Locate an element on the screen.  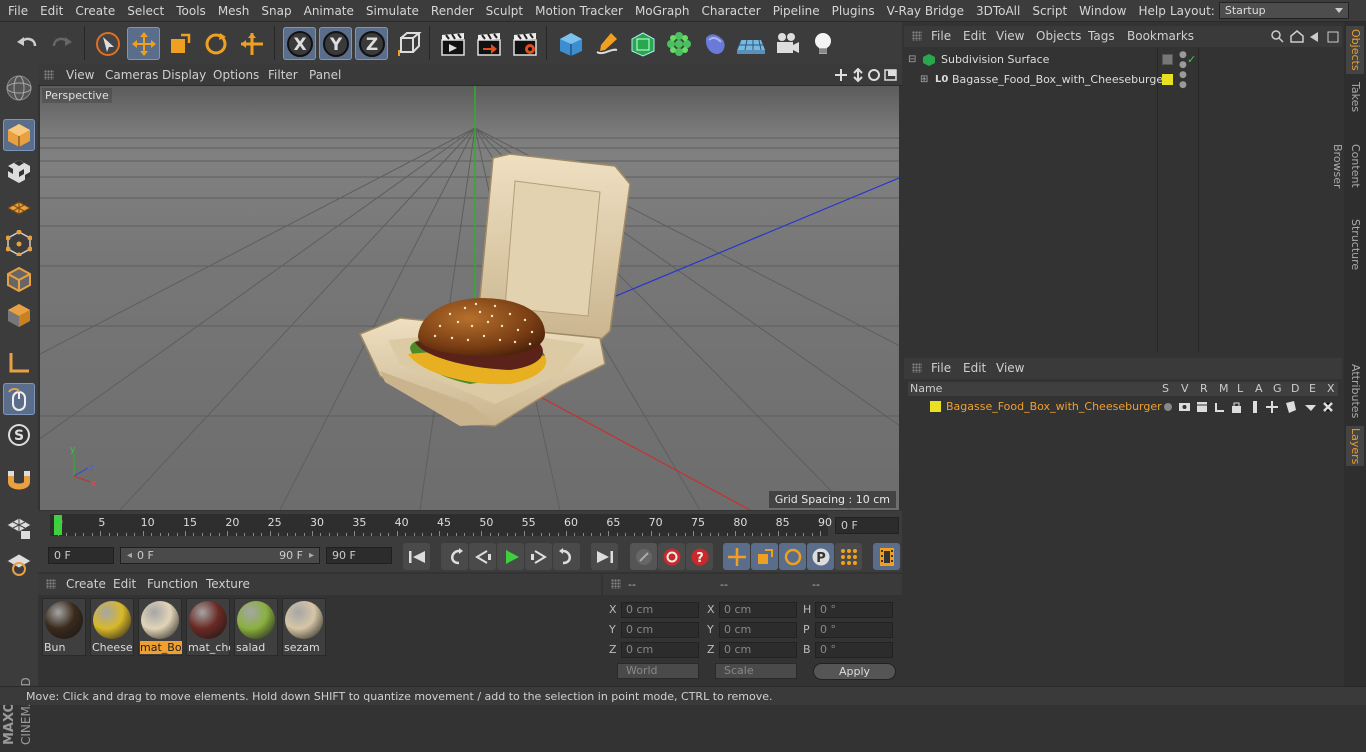
material-swatch: mat_Box is located at coordinates (160, 627).